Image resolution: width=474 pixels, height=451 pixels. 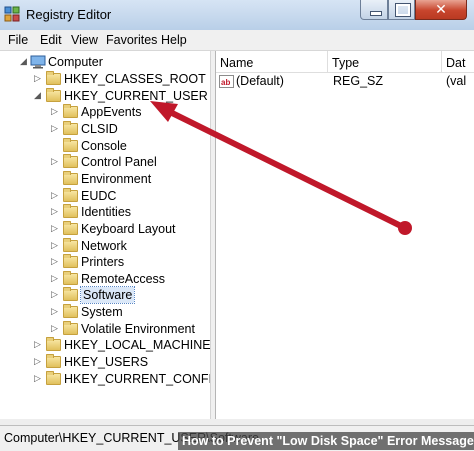 I want to click on string-value-icon: ab, so click(x=226, y=81).